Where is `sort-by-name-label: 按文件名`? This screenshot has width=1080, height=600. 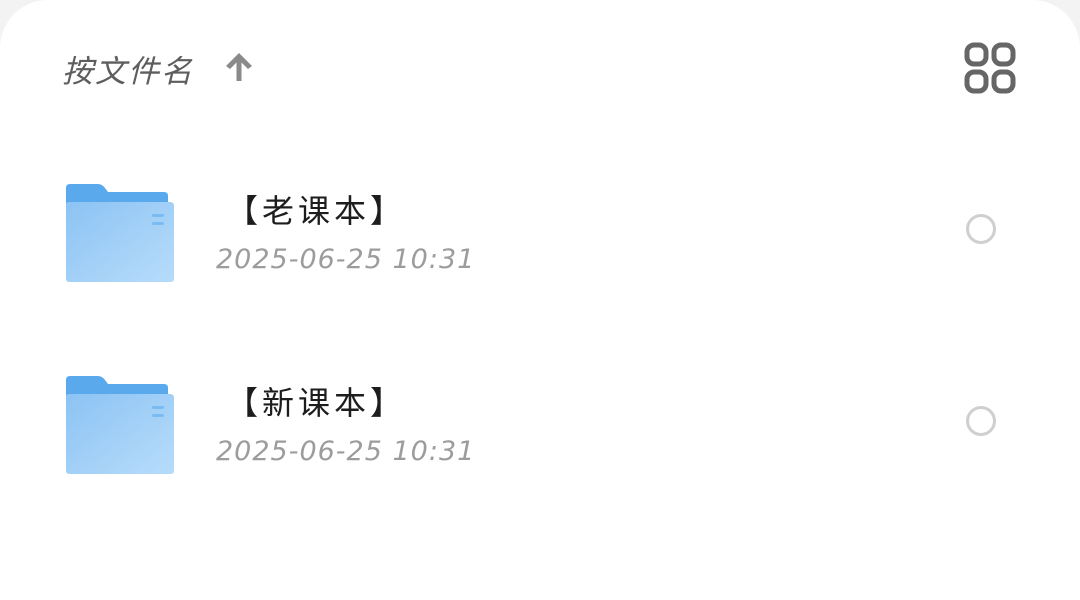
sort-by-name-label: 按文件名 is located at coordinates (128, 68).